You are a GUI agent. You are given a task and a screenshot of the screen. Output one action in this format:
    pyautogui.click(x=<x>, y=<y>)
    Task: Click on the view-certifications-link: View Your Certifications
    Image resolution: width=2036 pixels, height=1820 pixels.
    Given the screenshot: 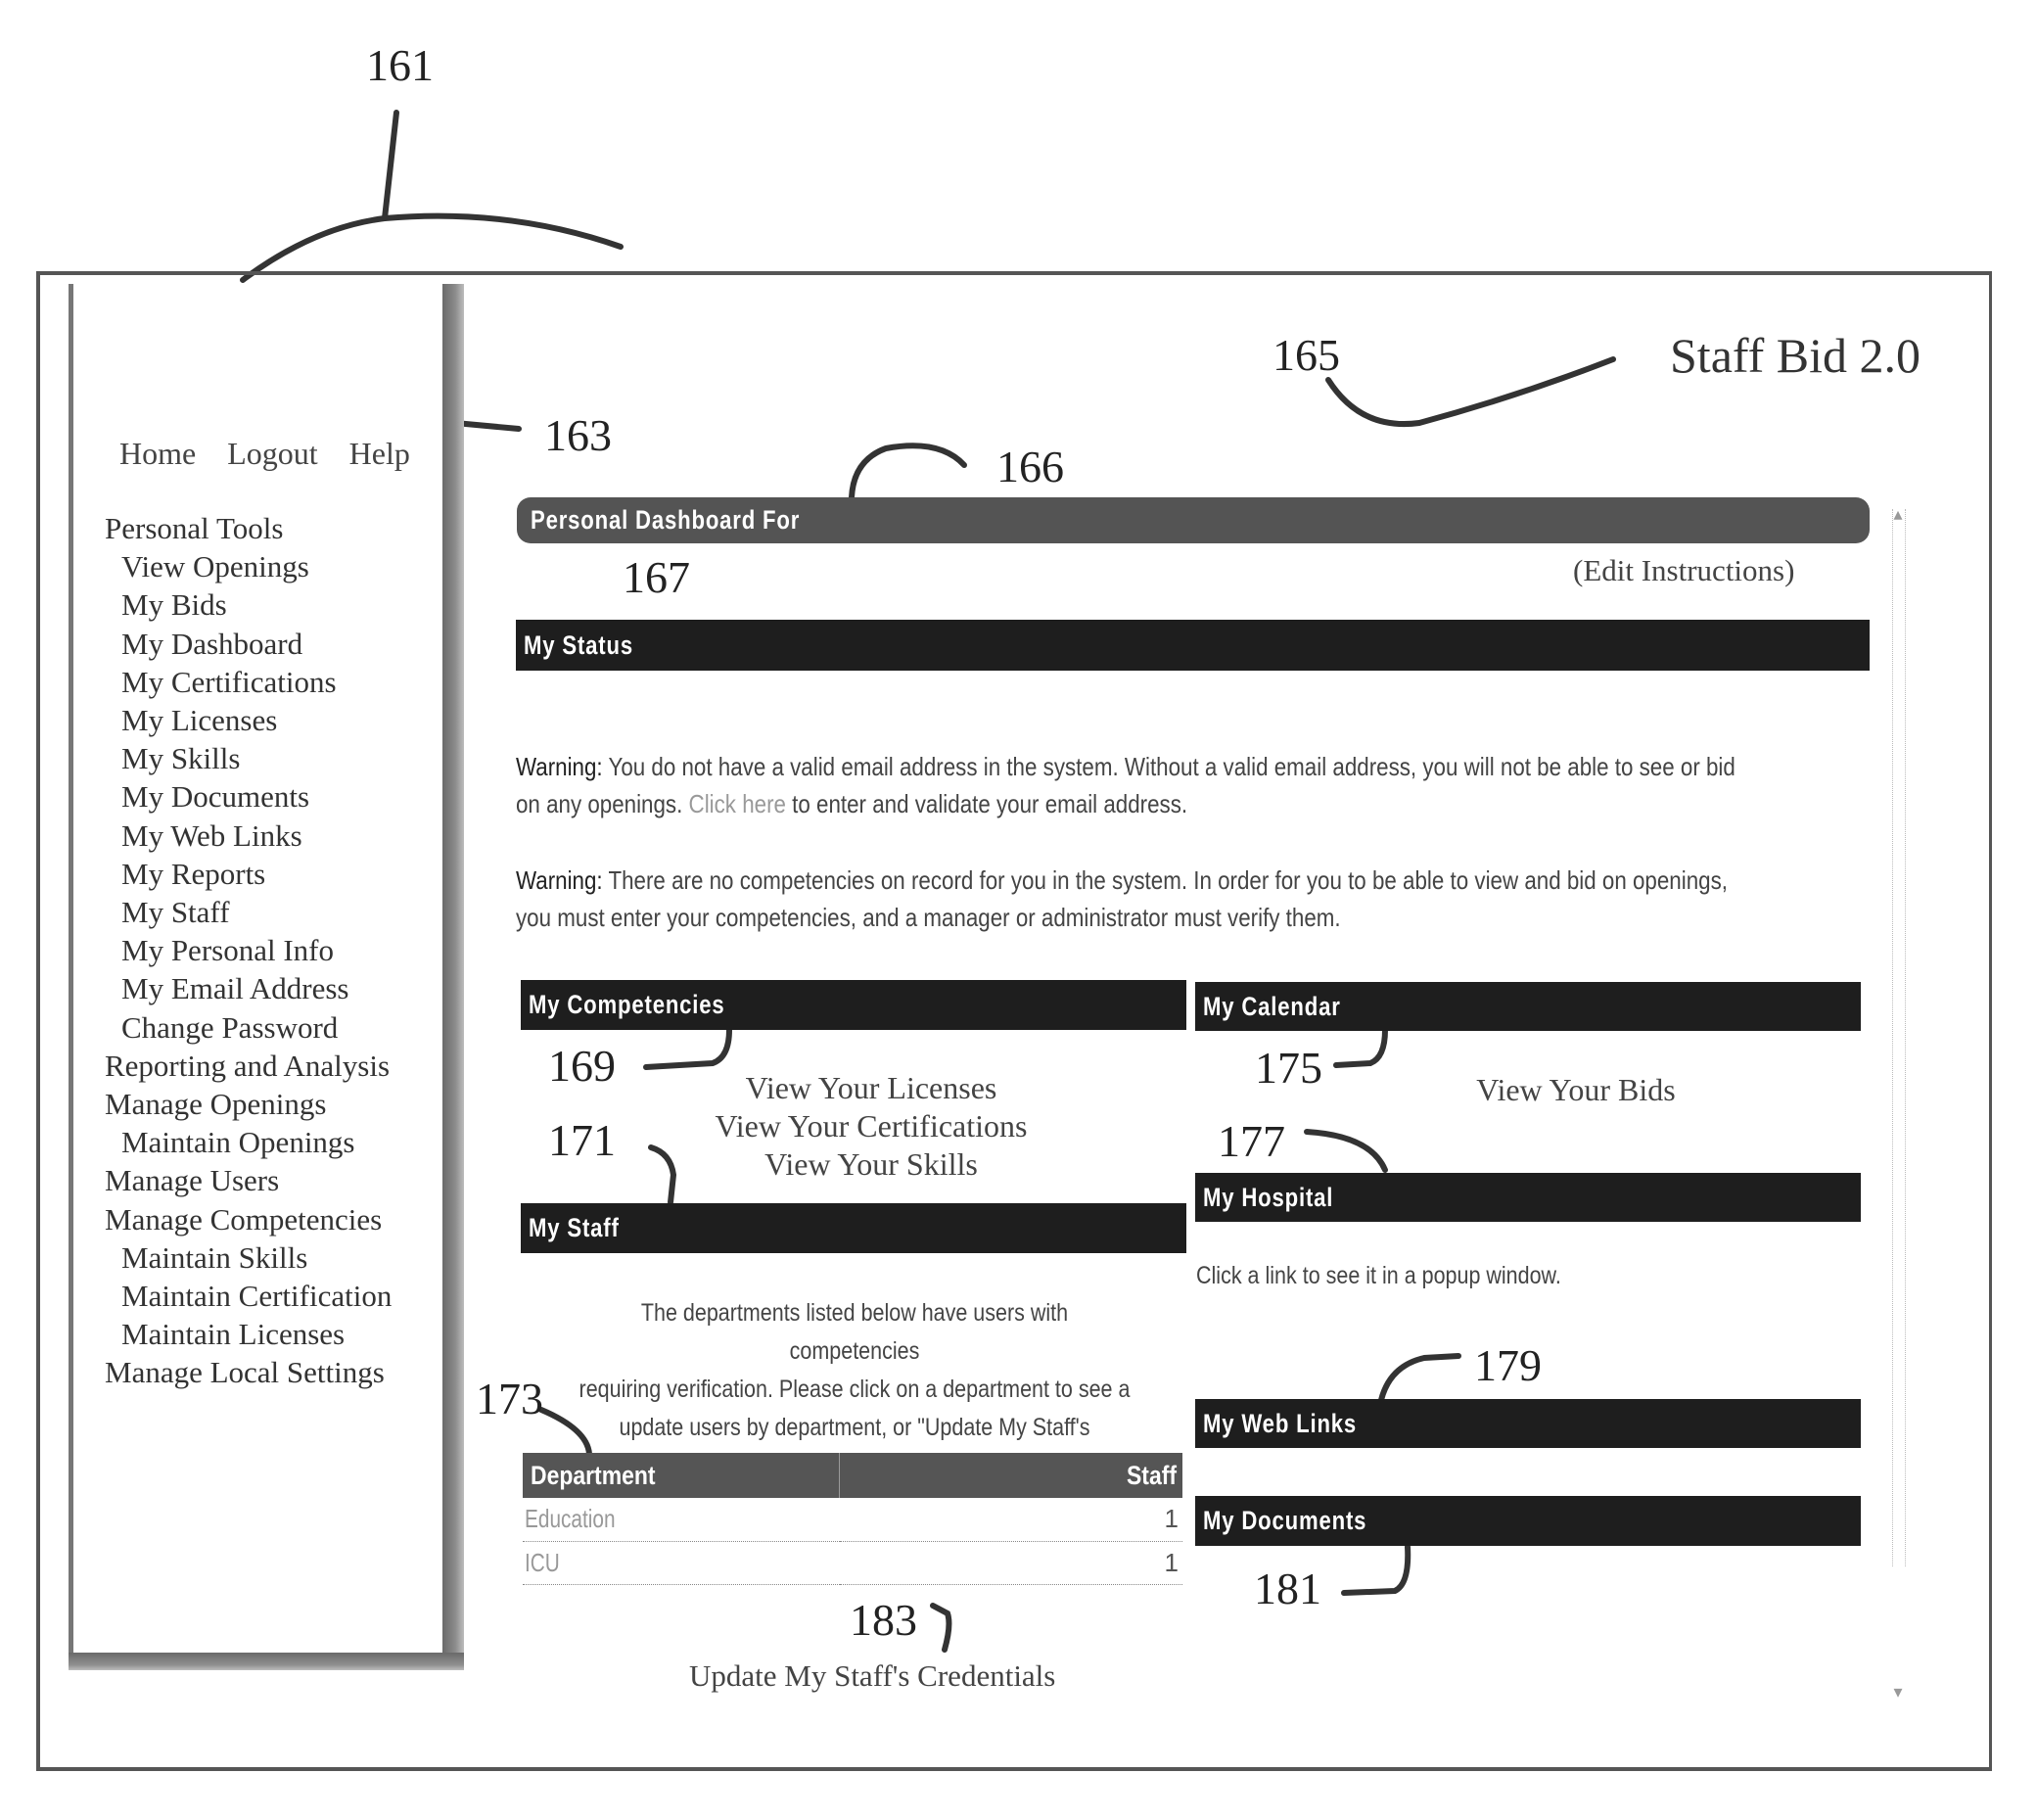 What is the action you would take?
    pyautogui.click(x=871, y=1126)
    